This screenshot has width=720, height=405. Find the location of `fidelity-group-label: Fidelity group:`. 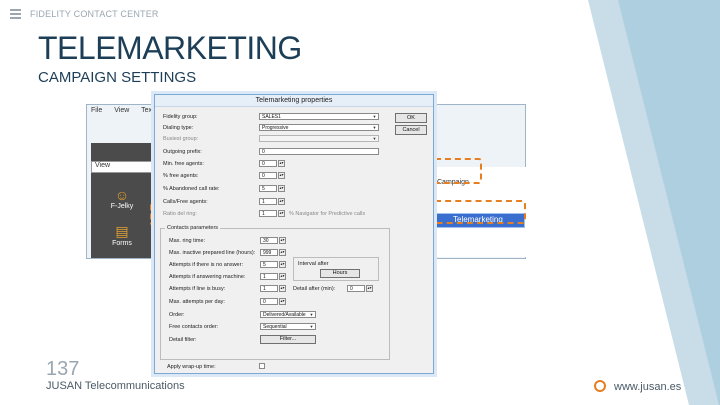

fidelity-group-label: Fidelity group: is located at coordinates (180, 117).